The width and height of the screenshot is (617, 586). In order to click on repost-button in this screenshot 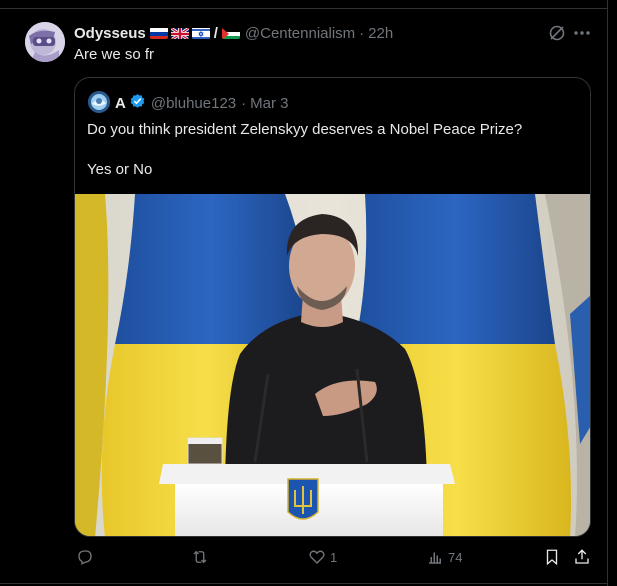, I will do `click(202, 557)`.